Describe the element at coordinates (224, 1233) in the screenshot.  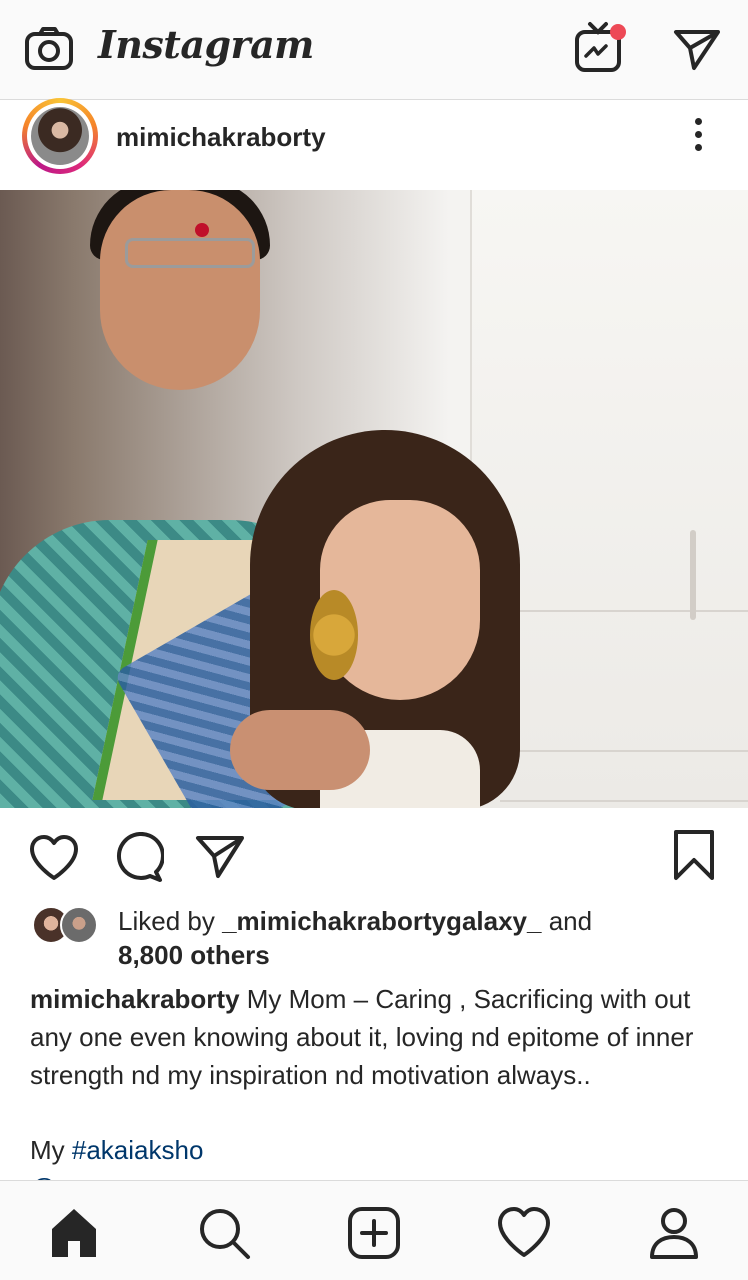
I see `search-icon` at that location.